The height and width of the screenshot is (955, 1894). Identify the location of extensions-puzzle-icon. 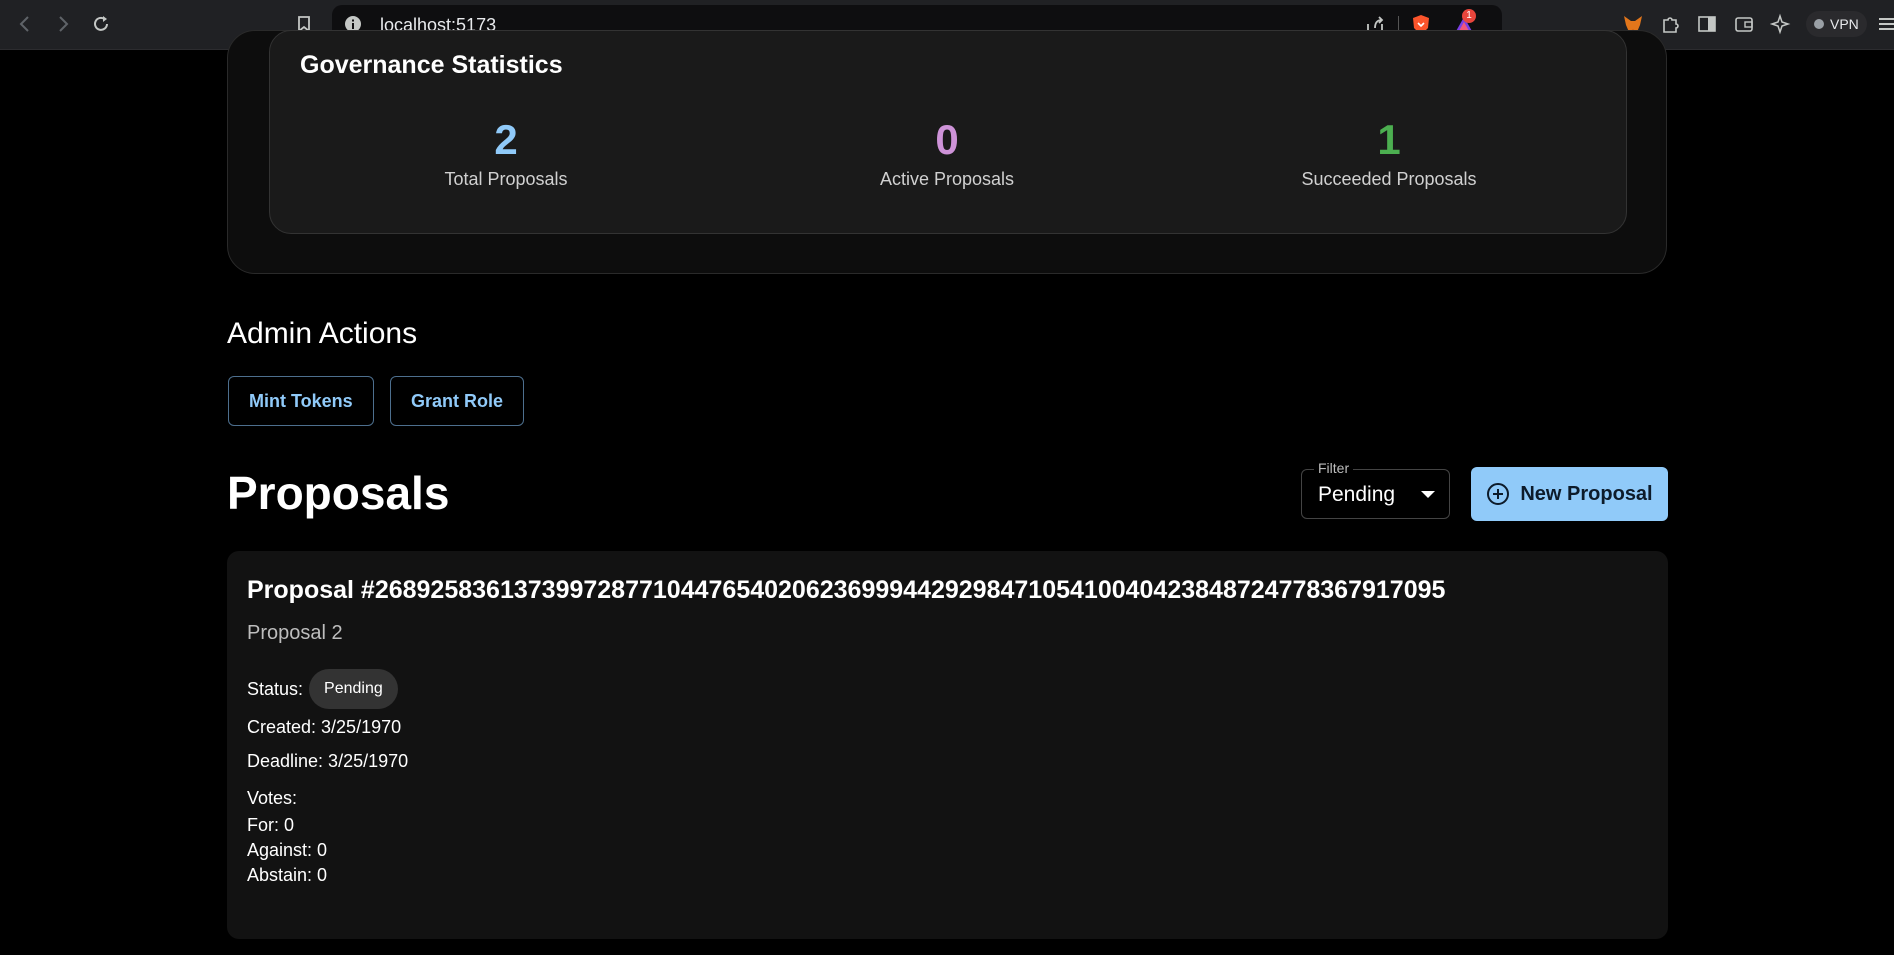
(1670, 24).